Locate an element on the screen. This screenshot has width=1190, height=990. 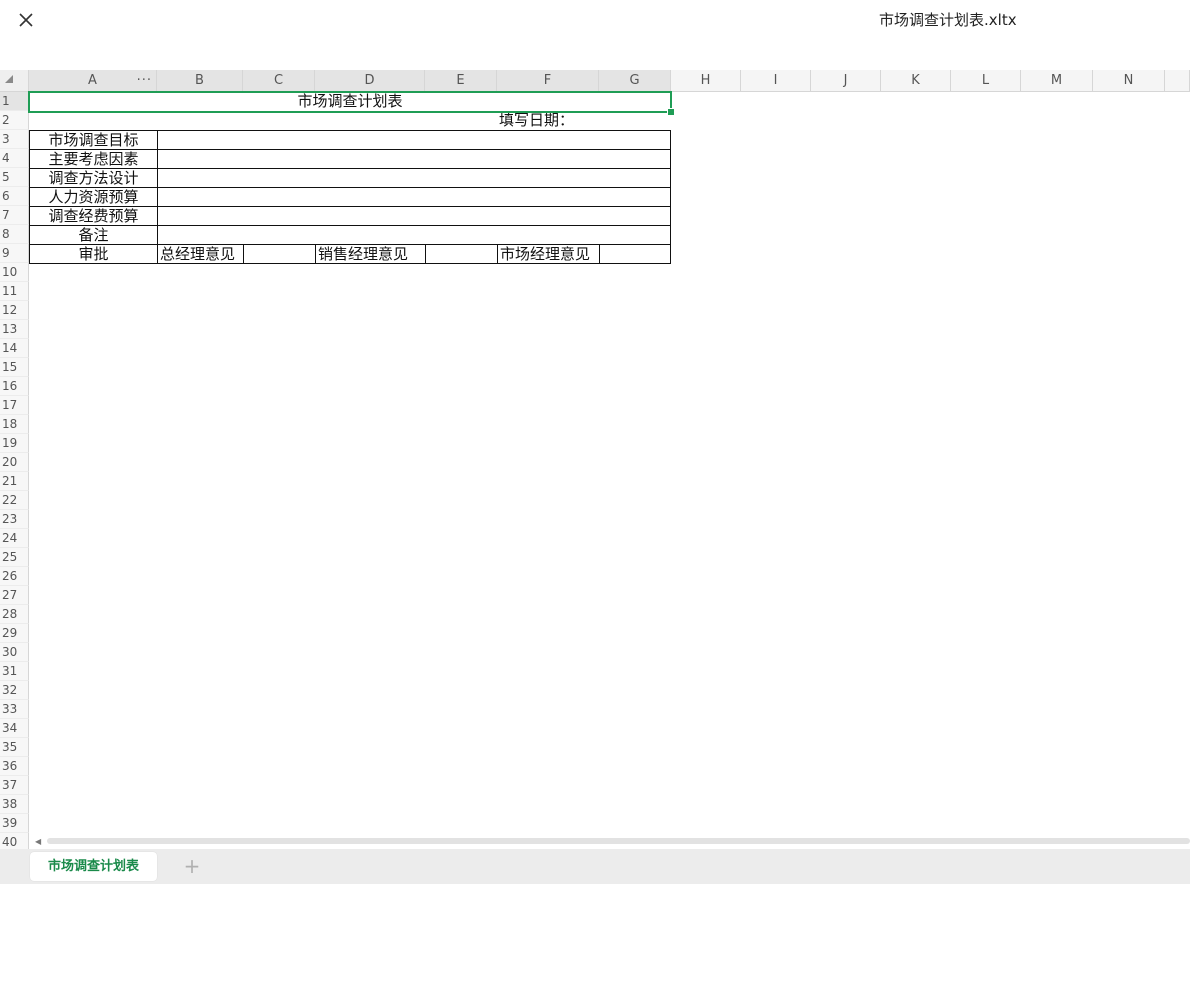
column-header-n: N is located at coordinates (1129, 81).